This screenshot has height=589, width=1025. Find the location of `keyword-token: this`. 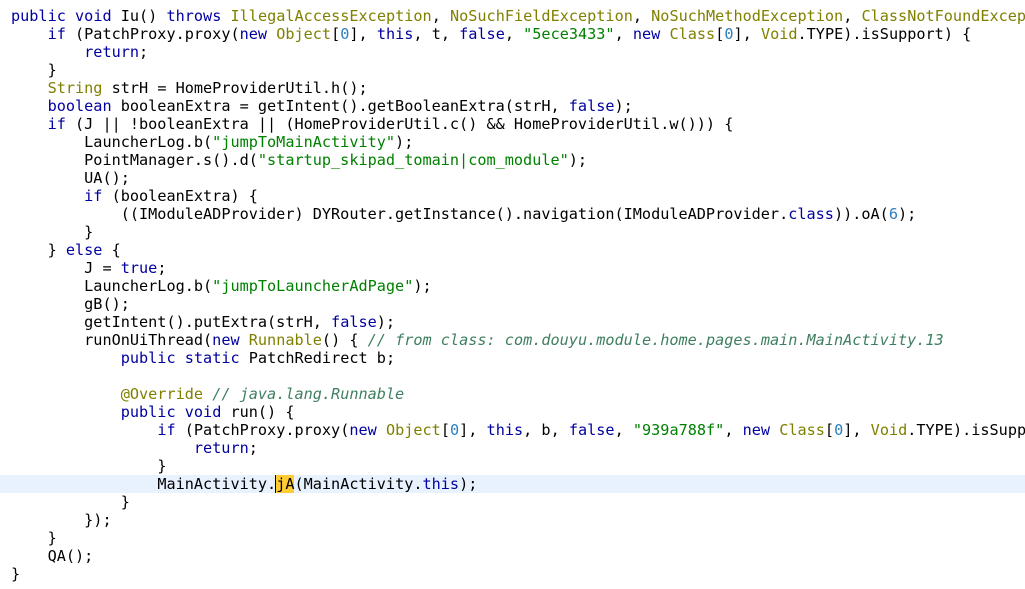

keyword-token: this is located at coordinates (441, 484).